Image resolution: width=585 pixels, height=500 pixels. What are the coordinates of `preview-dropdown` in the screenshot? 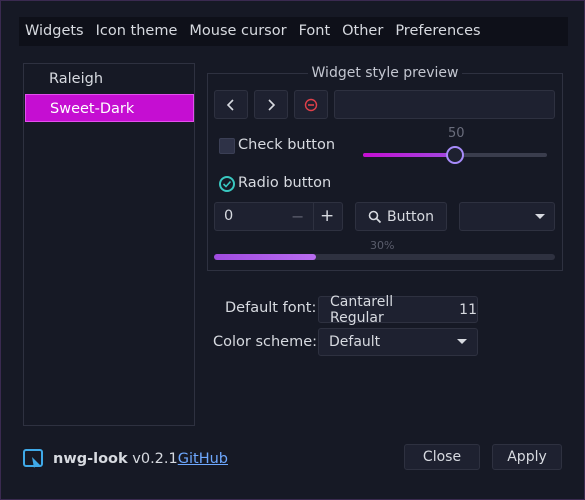 It's located at (507, 216).